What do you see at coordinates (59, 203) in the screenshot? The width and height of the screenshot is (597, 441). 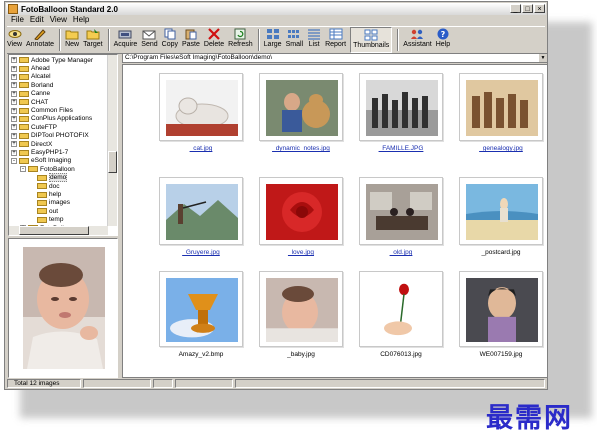 I see `tree-item-label: images` at bounding box center [59, 203].